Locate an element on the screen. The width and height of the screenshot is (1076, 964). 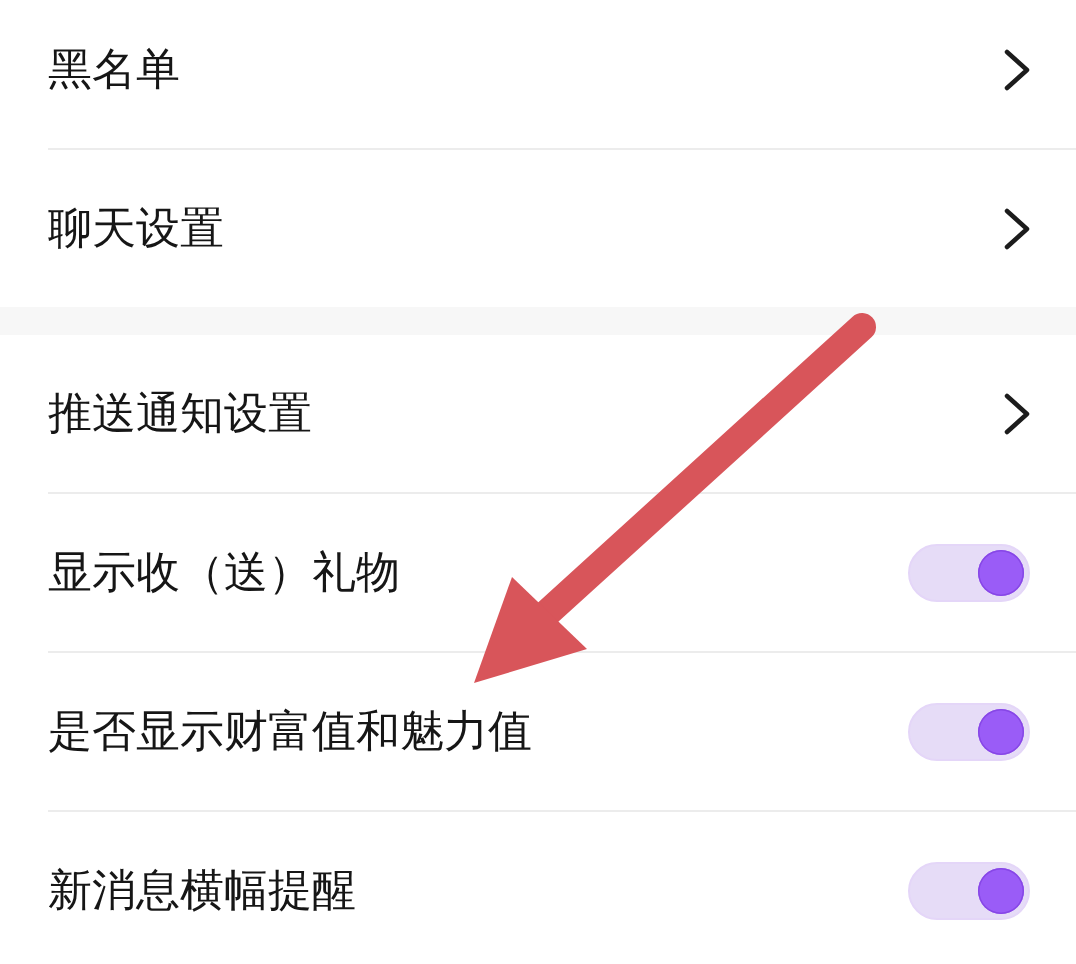
setting-label: 新消息横幅提醒 is located at coordinates (202, 890).